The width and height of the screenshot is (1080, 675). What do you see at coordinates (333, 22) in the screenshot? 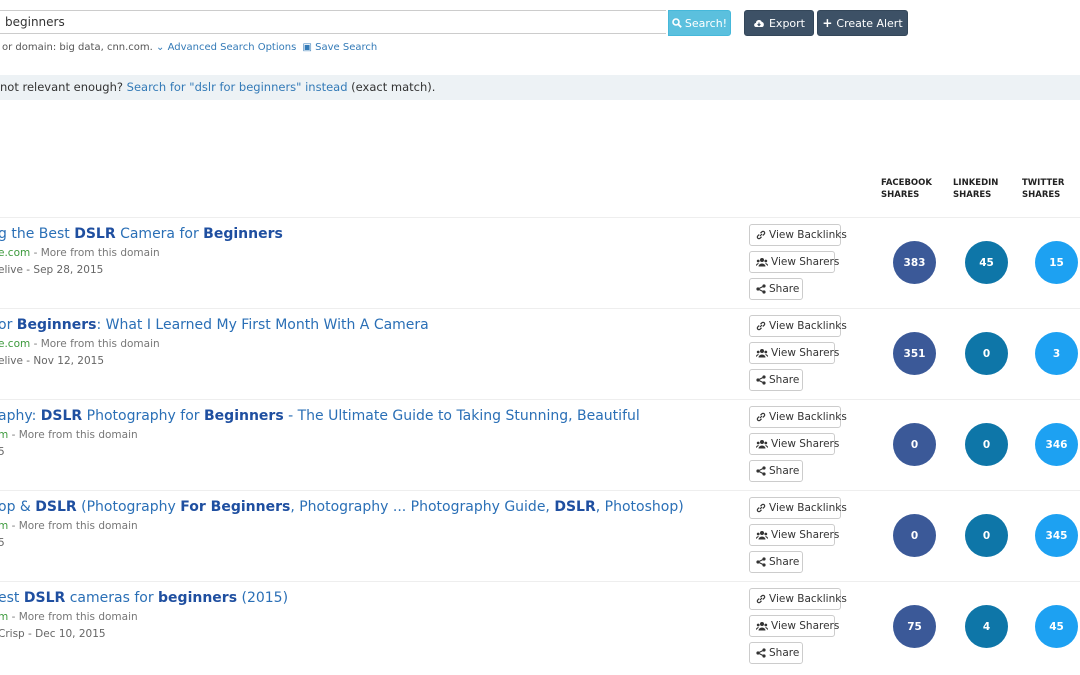
I see `search-input` at bounding box center [333, 22].